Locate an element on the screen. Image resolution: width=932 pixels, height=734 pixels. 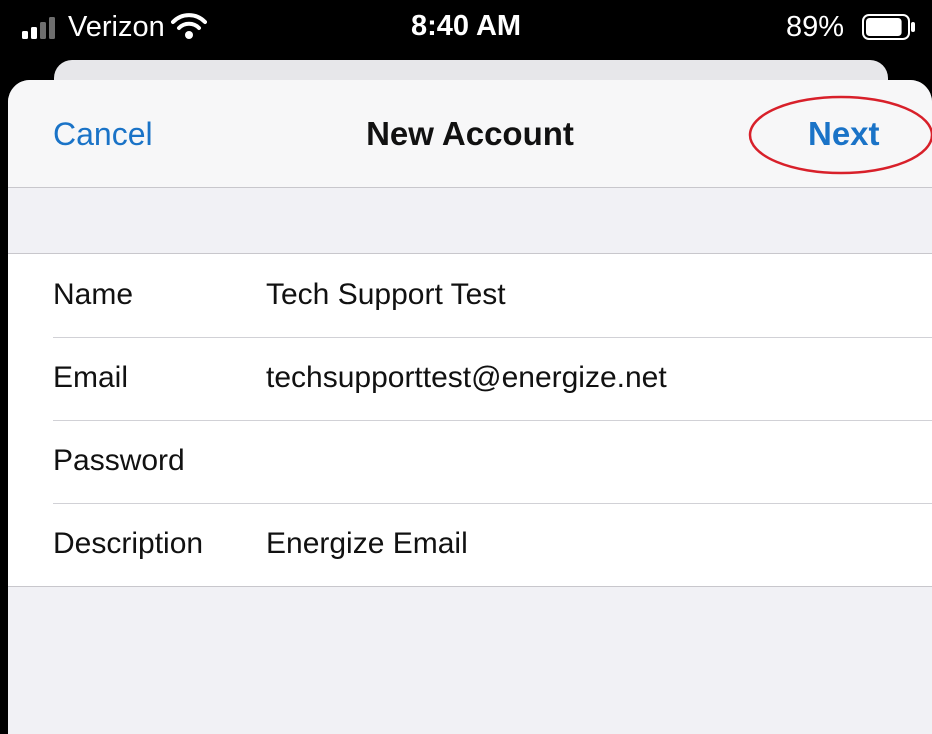
form-row-name: Name Tech Support Test is located at coordinates (470, 295).